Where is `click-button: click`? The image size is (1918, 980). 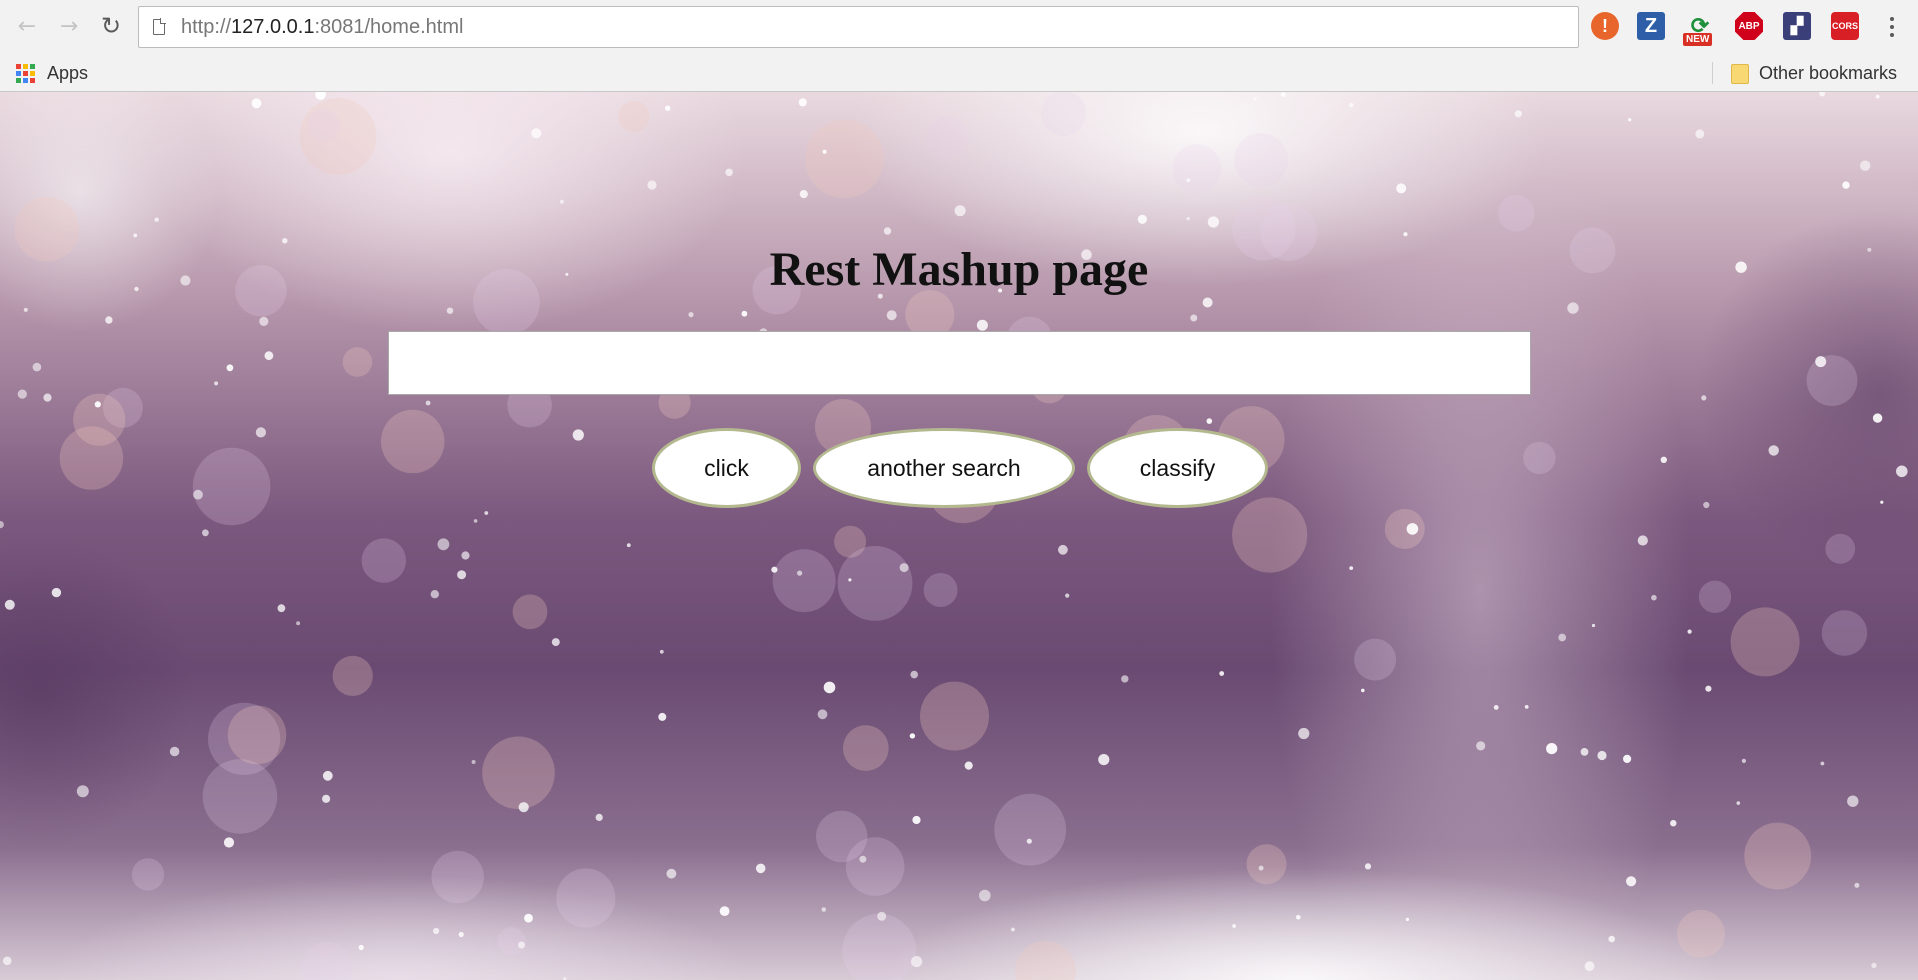 click-button: click is located at coordinates (726, 468).